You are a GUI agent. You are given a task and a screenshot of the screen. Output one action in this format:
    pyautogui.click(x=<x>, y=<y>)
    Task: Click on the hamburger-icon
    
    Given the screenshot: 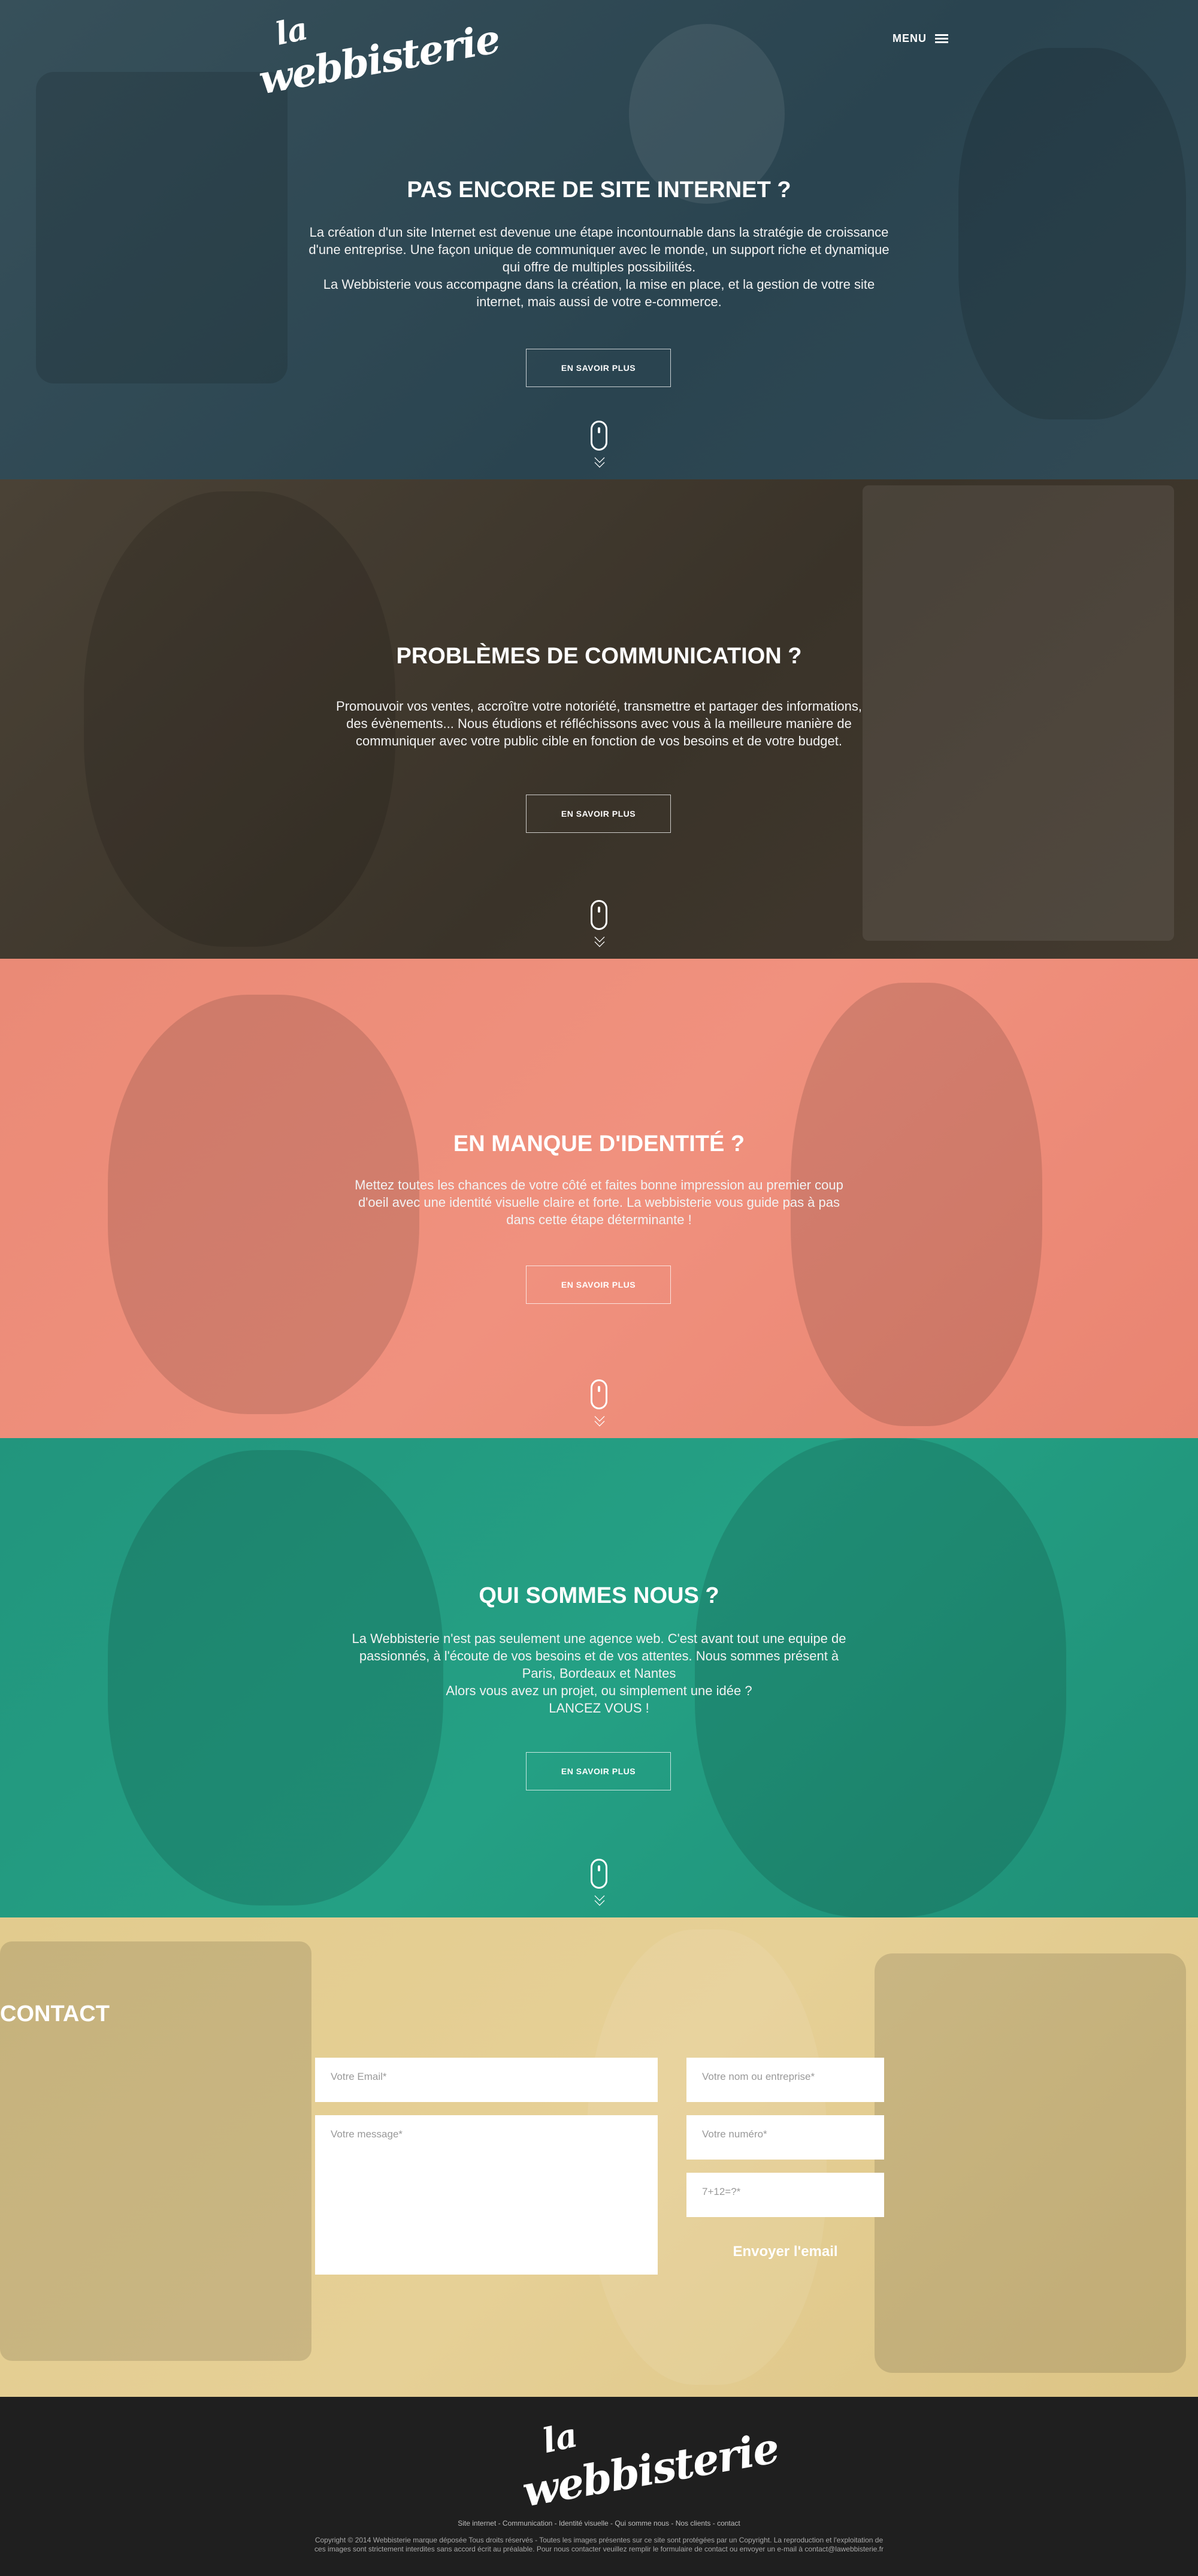 What is the action you would take?
    pyautogui.click(x=941, y=39)
    